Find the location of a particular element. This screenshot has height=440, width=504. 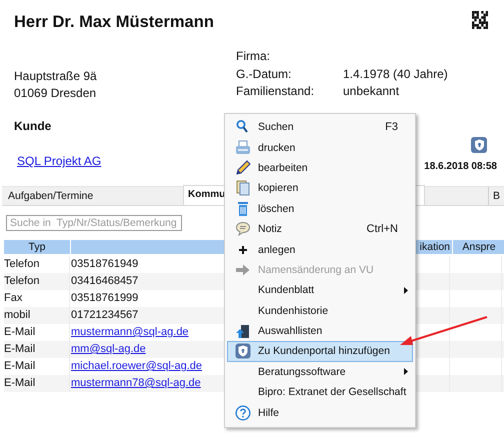

detail-label: Firma: is located at coordinates (253, 56).